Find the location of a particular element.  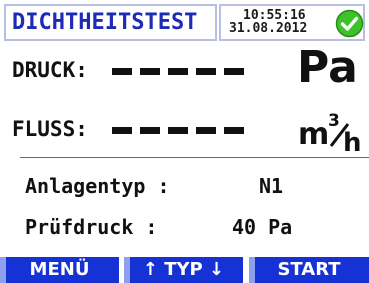

menu-button-label: MENÜ is located at coordinates (59, 269).